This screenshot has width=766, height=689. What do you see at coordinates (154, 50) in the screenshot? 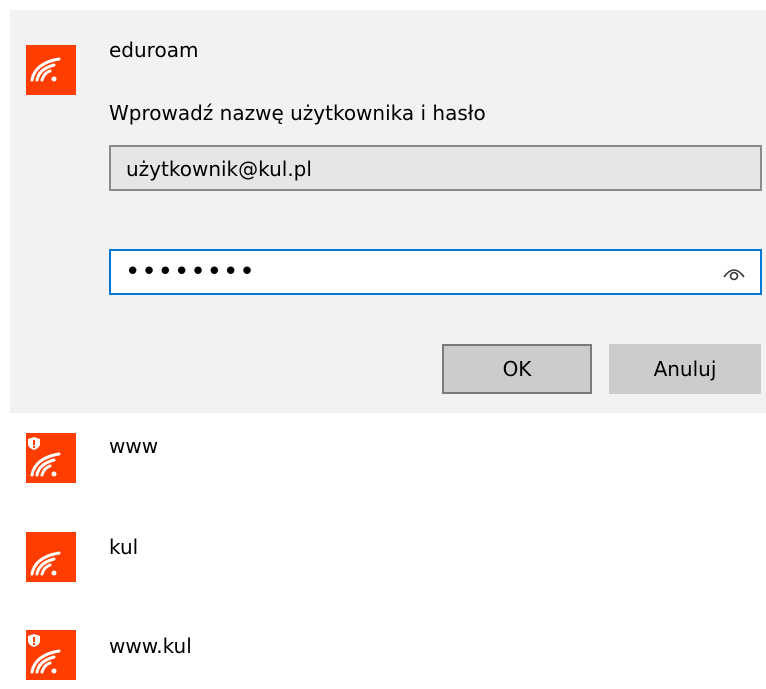
I see `network-name-eduroam: eduroam` at bounding box center [154, 50].